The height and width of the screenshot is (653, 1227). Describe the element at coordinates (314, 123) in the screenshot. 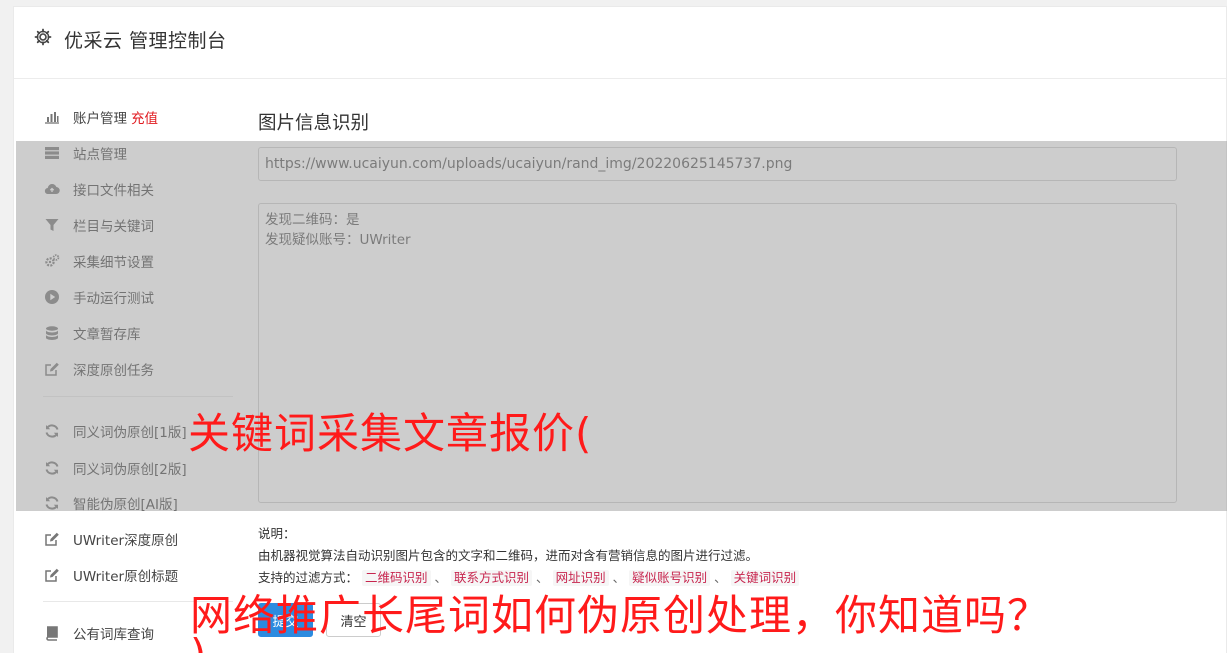

I see `section-title: 图片信息识别` at that location.